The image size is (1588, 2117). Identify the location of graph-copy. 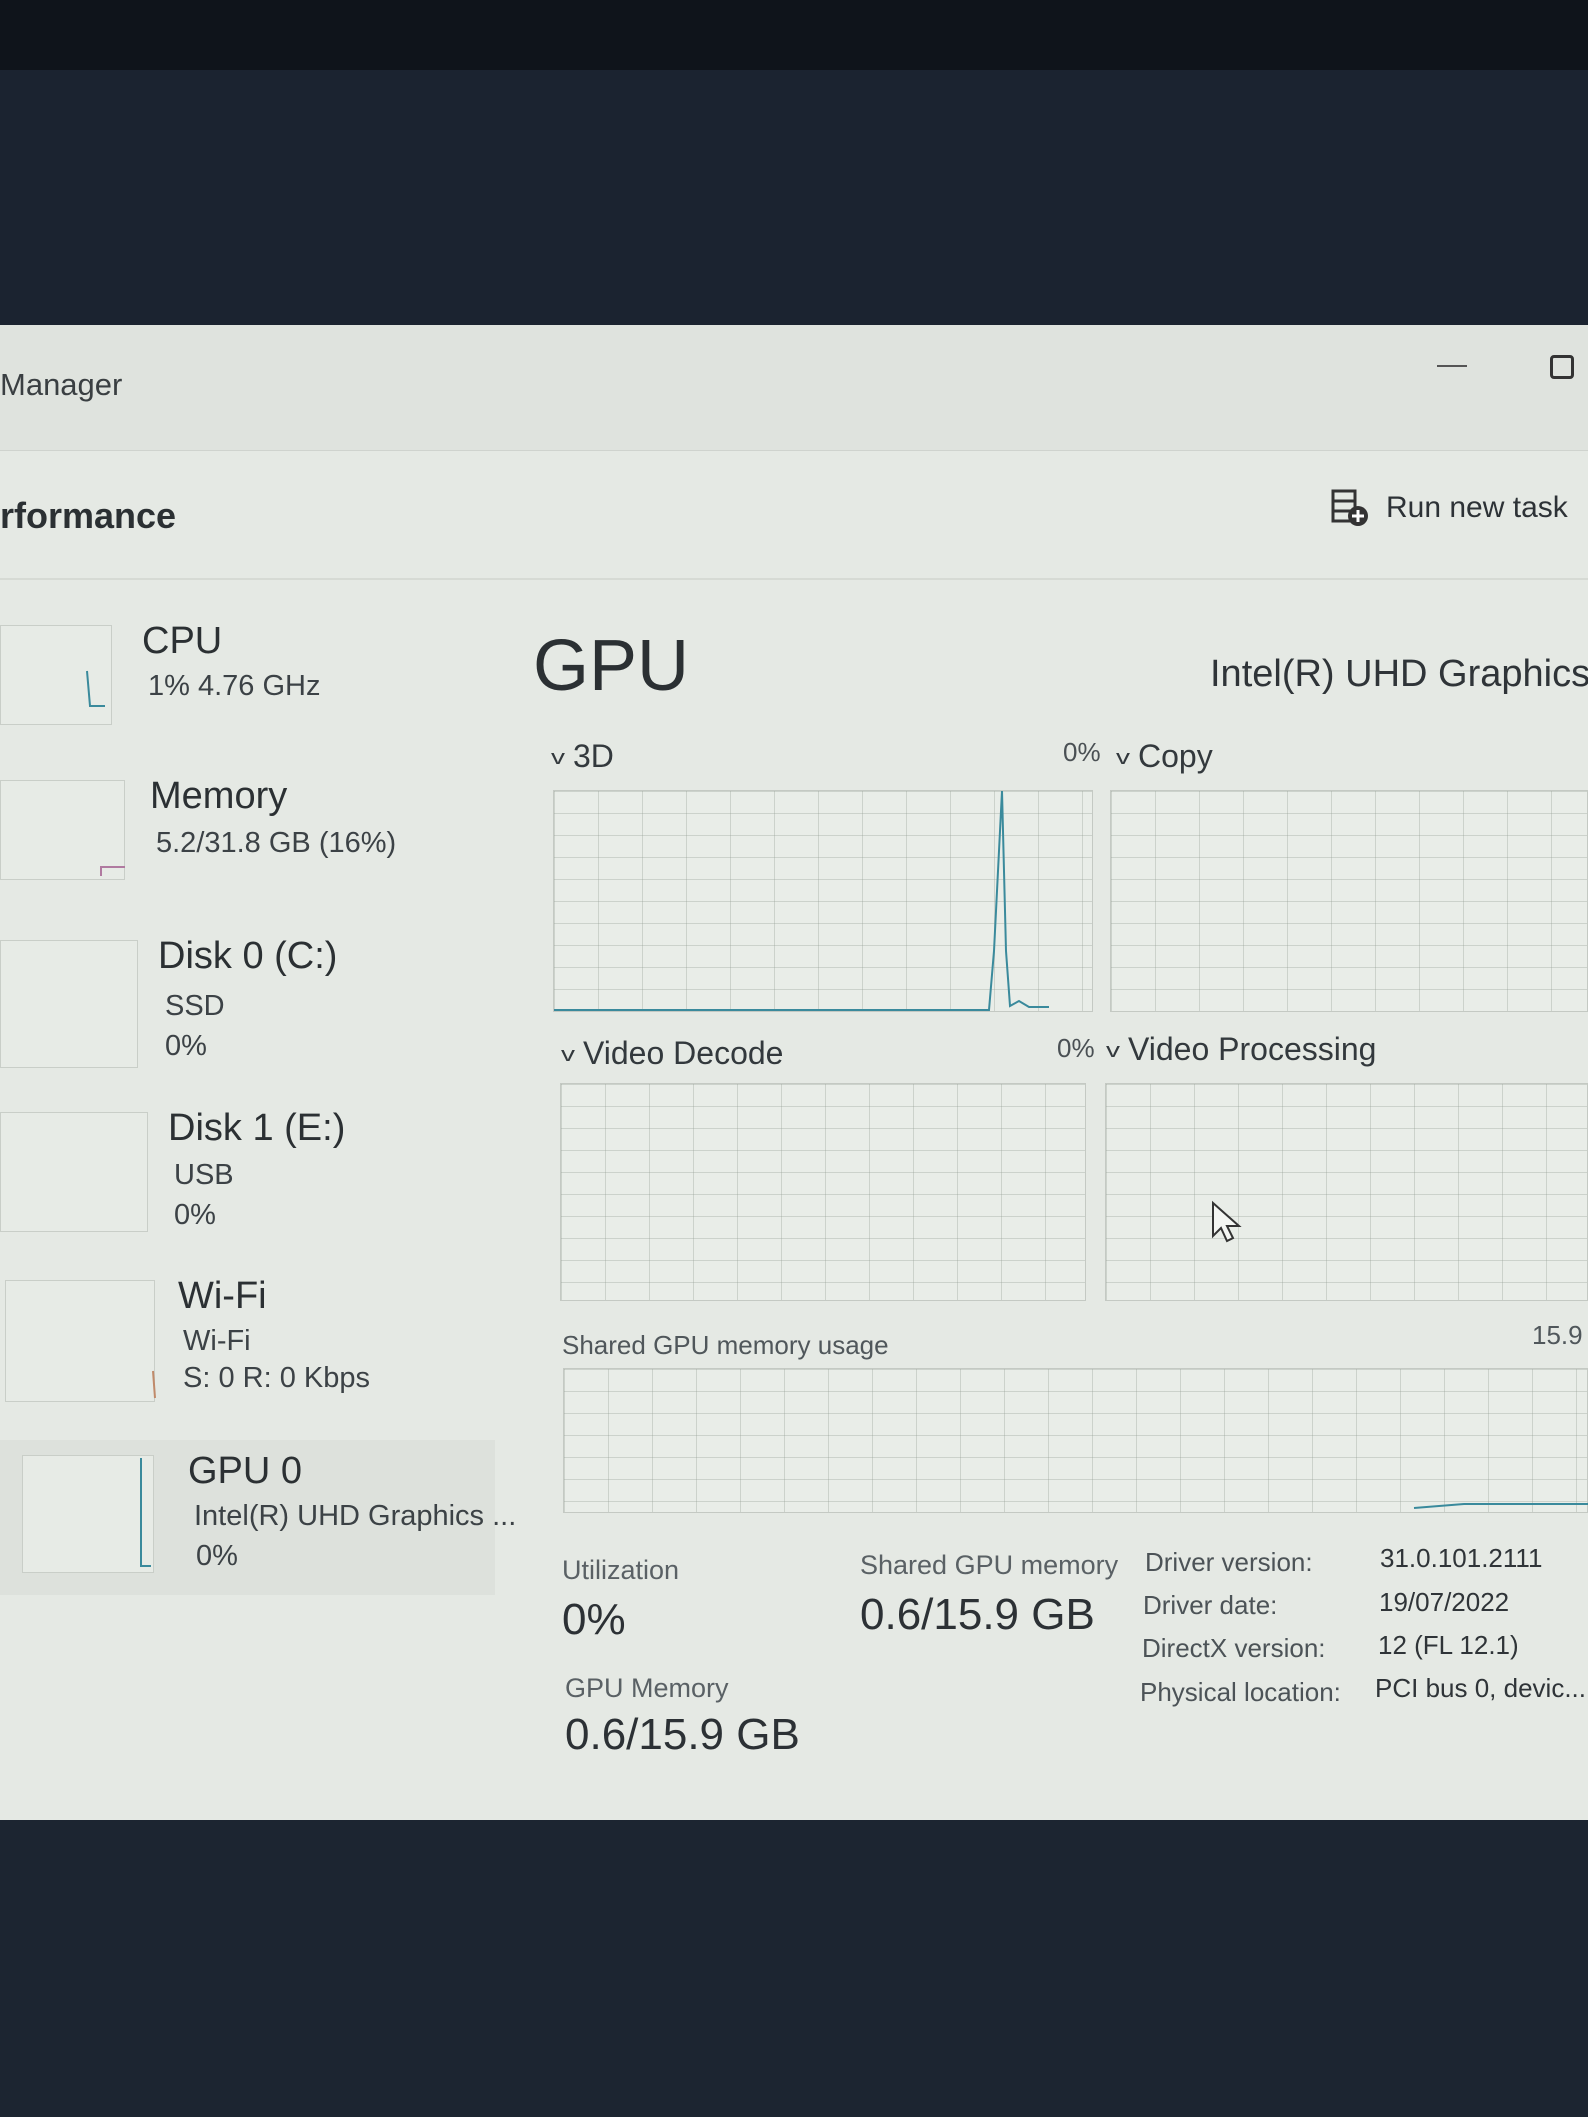
(1349, 901).